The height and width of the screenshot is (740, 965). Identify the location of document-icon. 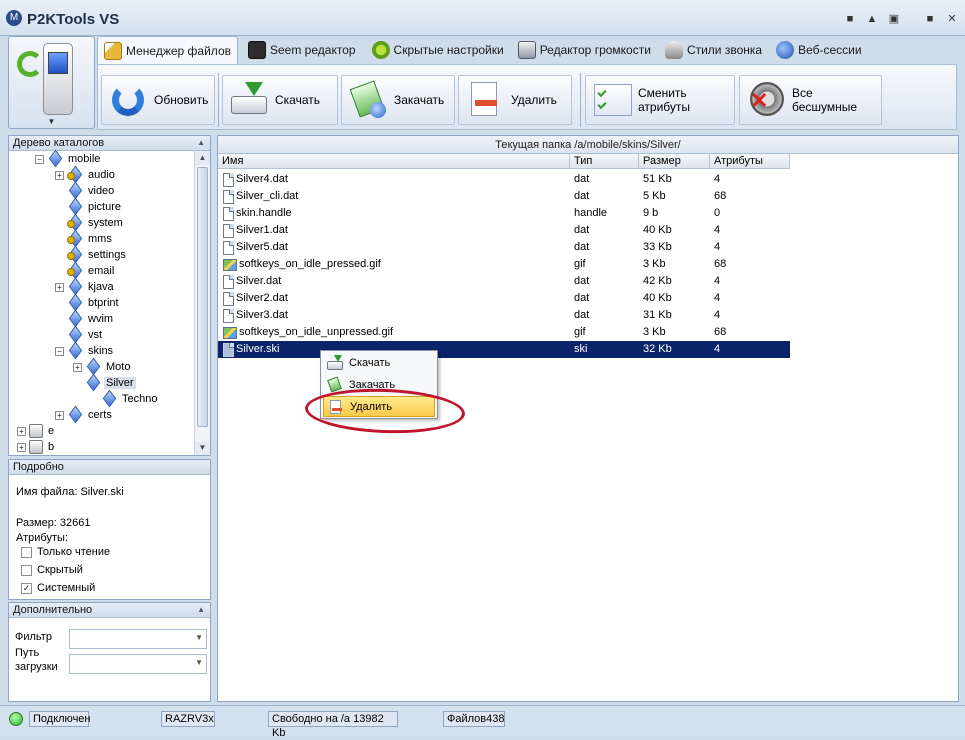
(228, 315).